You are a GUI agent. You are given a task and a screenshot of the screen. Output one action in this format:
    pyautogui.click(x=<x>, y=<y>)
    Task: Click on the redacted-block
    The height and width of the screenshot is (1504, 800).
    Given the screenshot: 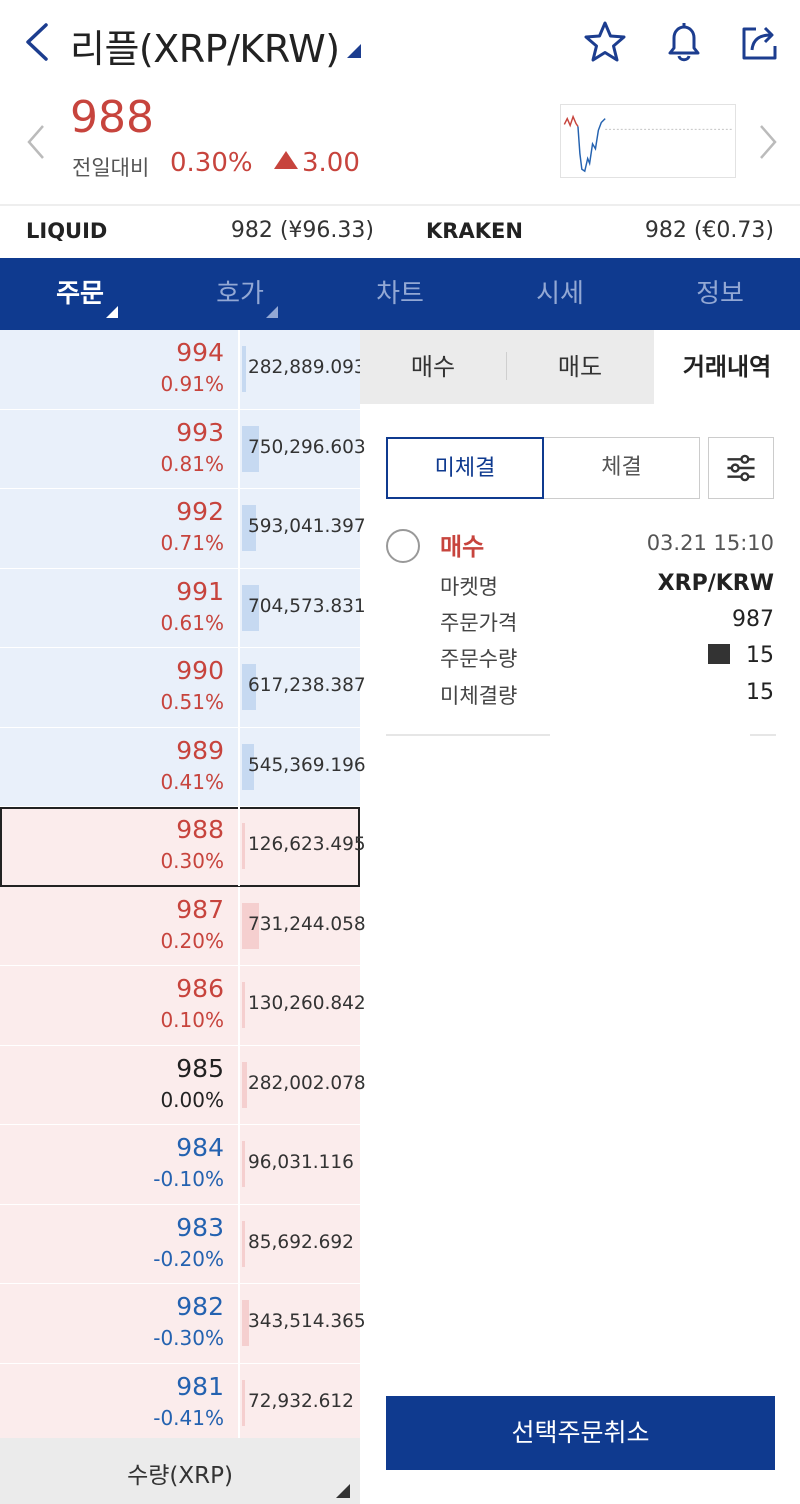 What is the action you would take?
    pyautogui.click(x=719, y=654)
    